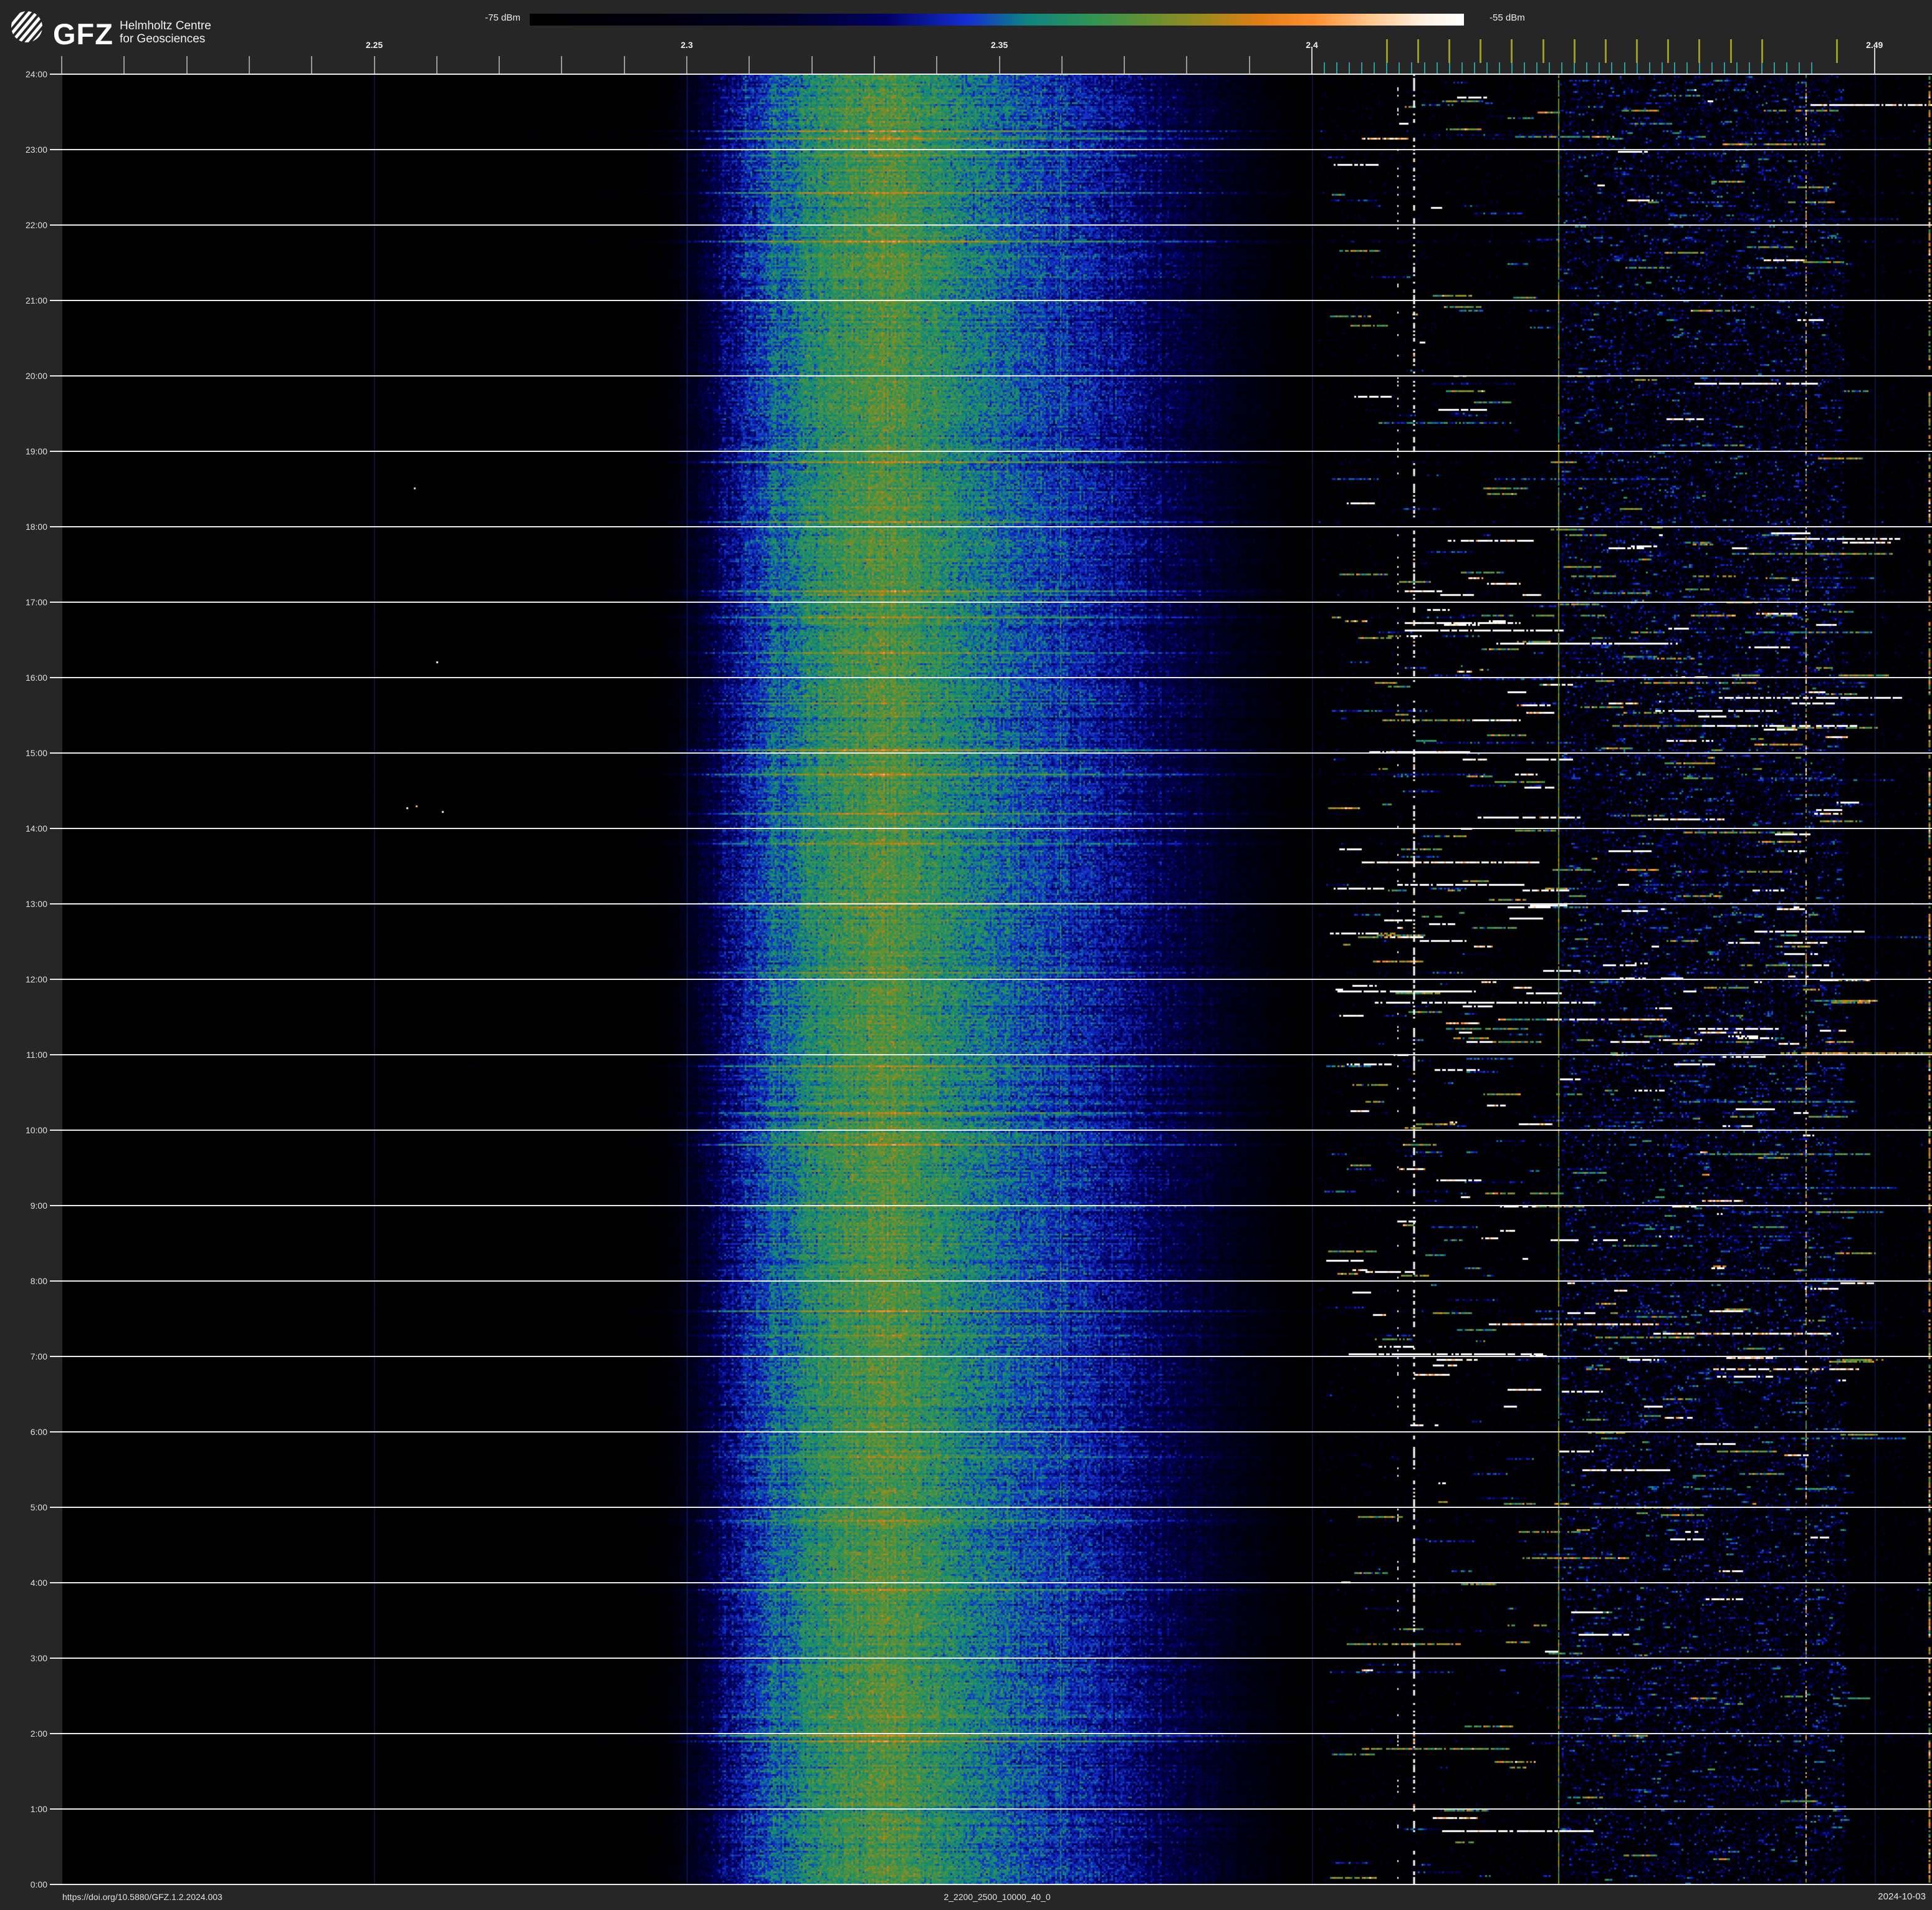 This screenshot has width=1932, height=1910. What do you see at coordinates (36, 376) in the screenshot?
I see `time-axis-label: 20:00` at bounding box center [36, 376].